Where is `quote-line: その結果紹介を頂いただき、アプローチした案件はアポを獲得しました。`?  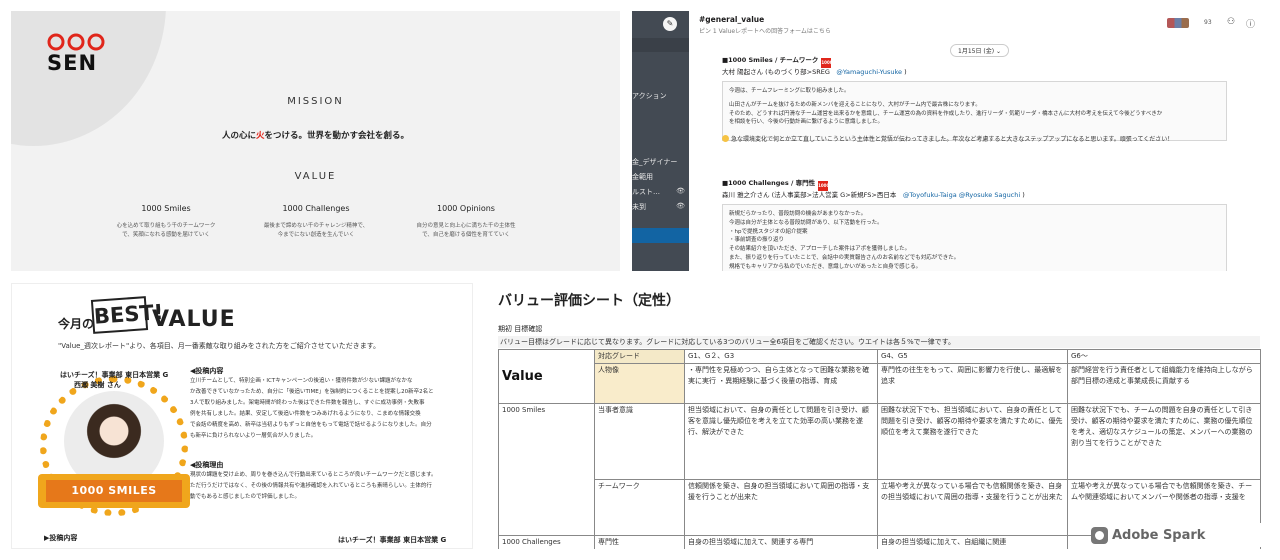
quote-line: その結果紹介を頂いただき、アプローチした案件はアポを獲得しました。 is located at coordinates (820, 249).